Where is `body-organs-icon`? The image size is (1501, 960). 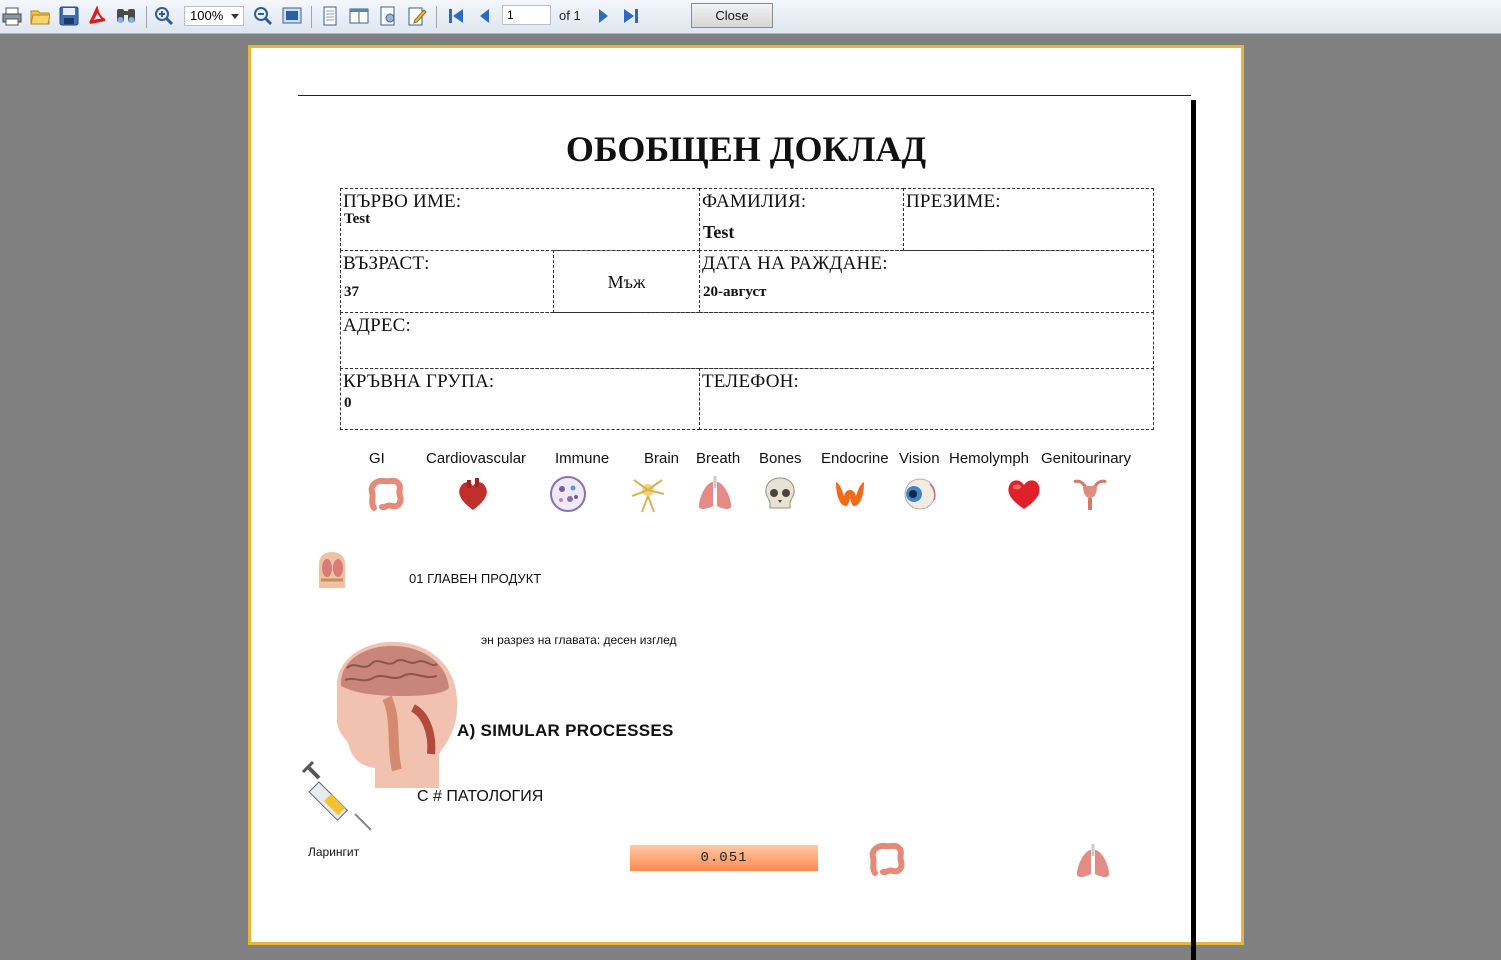
body-organs-icon is located at coordinates (332, 569).